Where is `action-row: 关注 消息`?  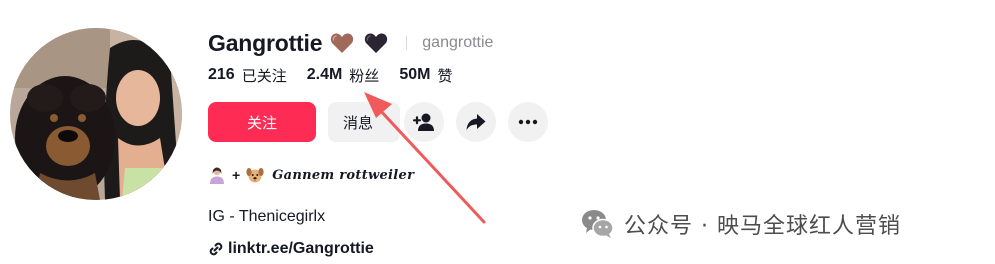 action-row: 关注 消息 is located at coordinates (418, 122).